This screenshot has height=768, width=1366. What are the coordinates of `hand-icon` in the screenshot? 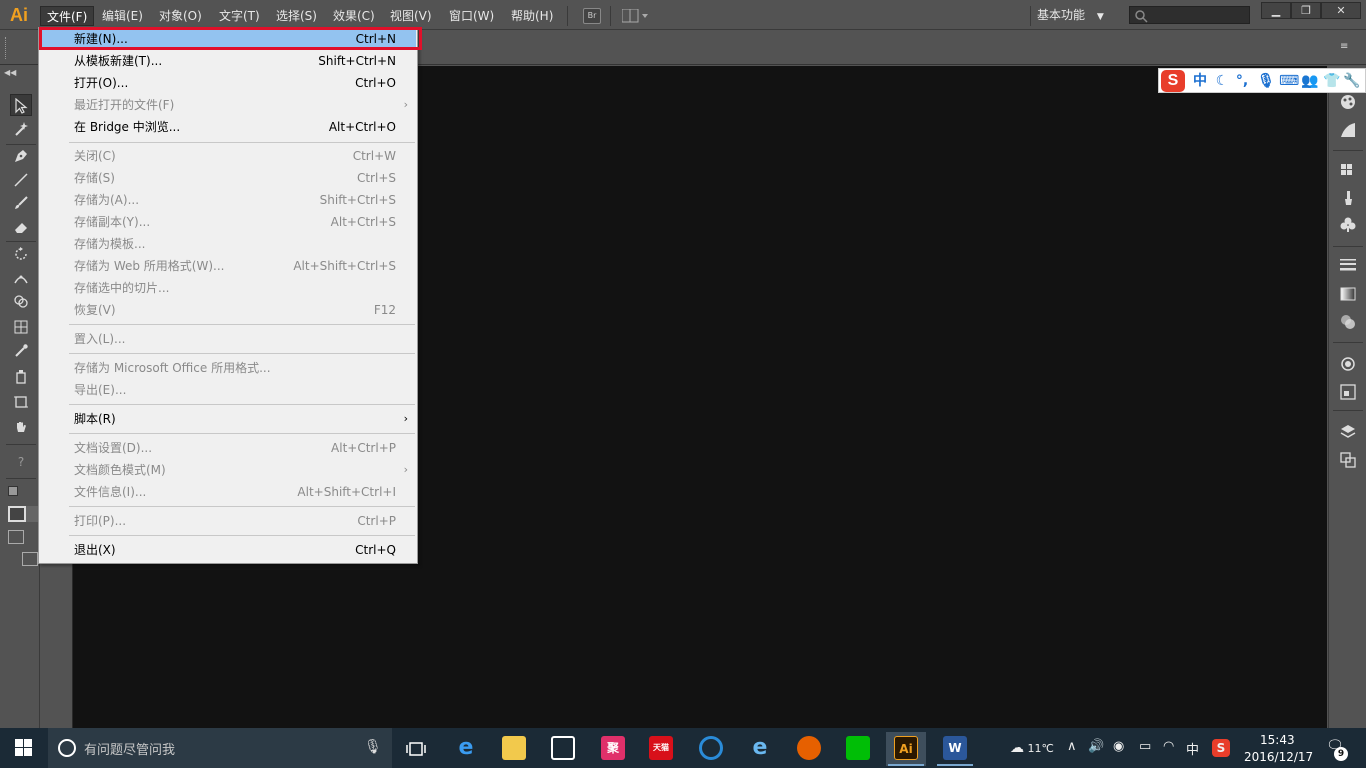 It's located at (21, 427).